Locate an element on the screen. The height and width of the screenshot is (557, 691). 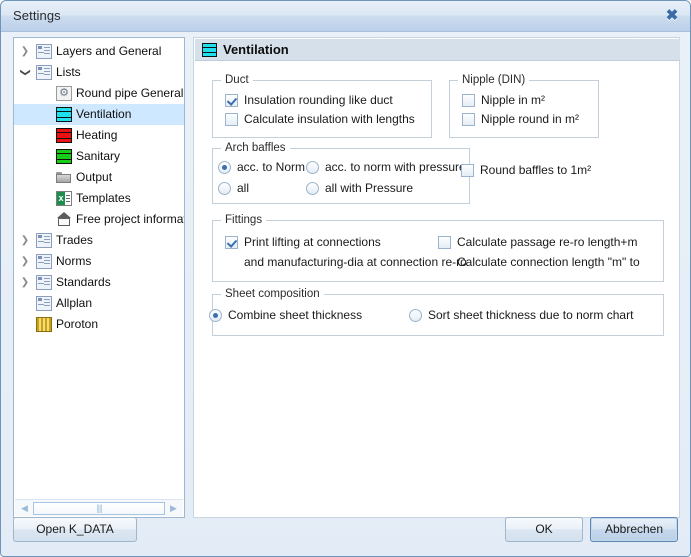
radio-label: acc. to norm with pressure is located at coordinates (395, 167).